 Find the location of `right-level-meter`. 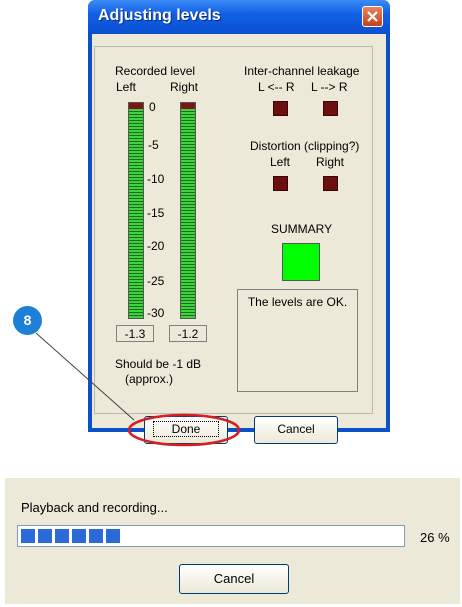

right-level-meter is located at coordinates (188, 210).